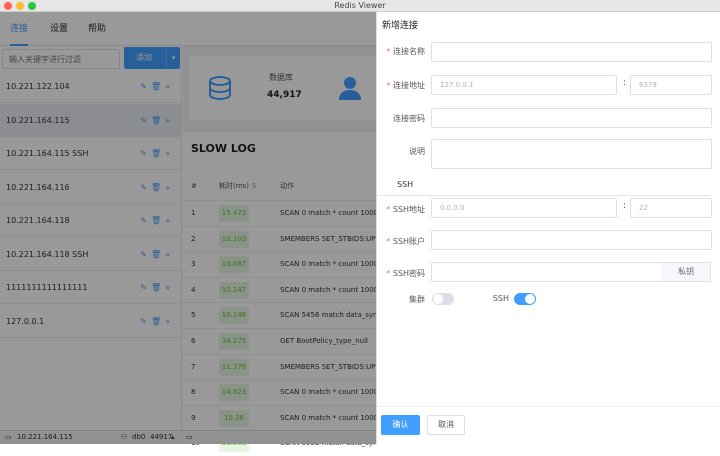 The height and width of the screenshot is (456, 720). What do you see at coordinates (524, 85) in the screenshot?
I see `host-input: 127.0.0.1` at bounding box center [524, 85].